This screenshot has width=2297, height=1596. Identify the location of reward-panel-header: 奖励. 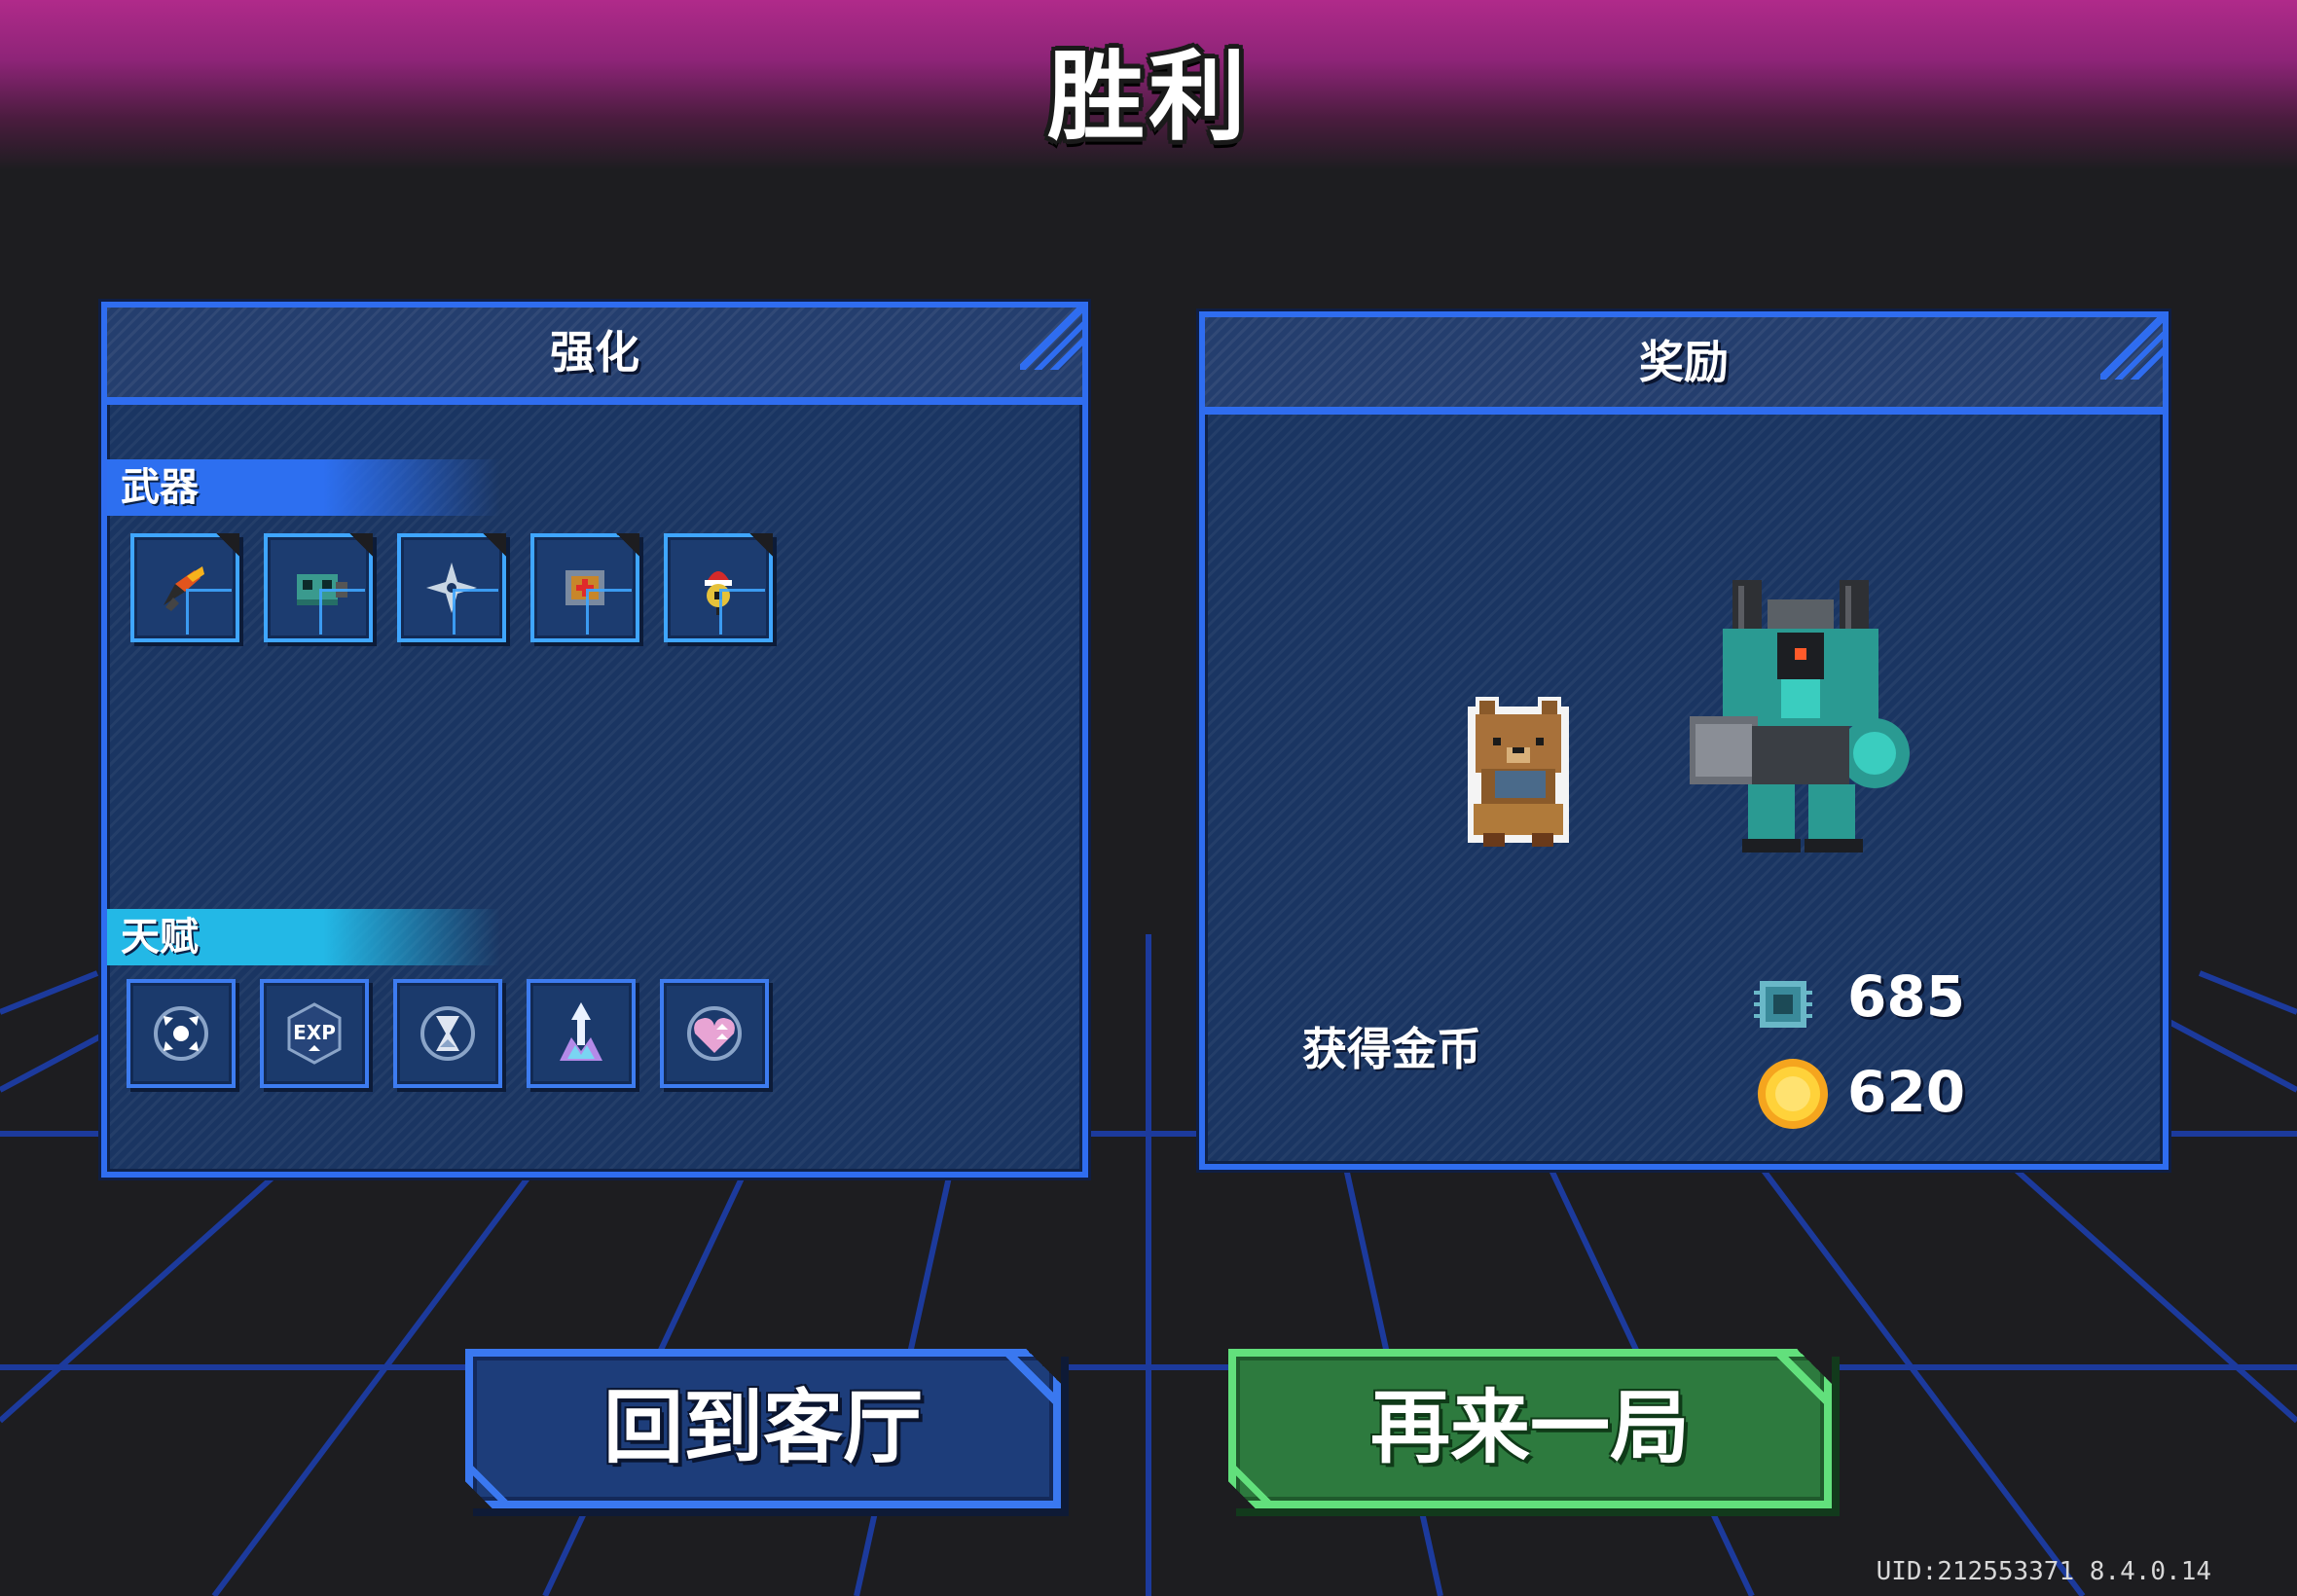
(1687, 363).